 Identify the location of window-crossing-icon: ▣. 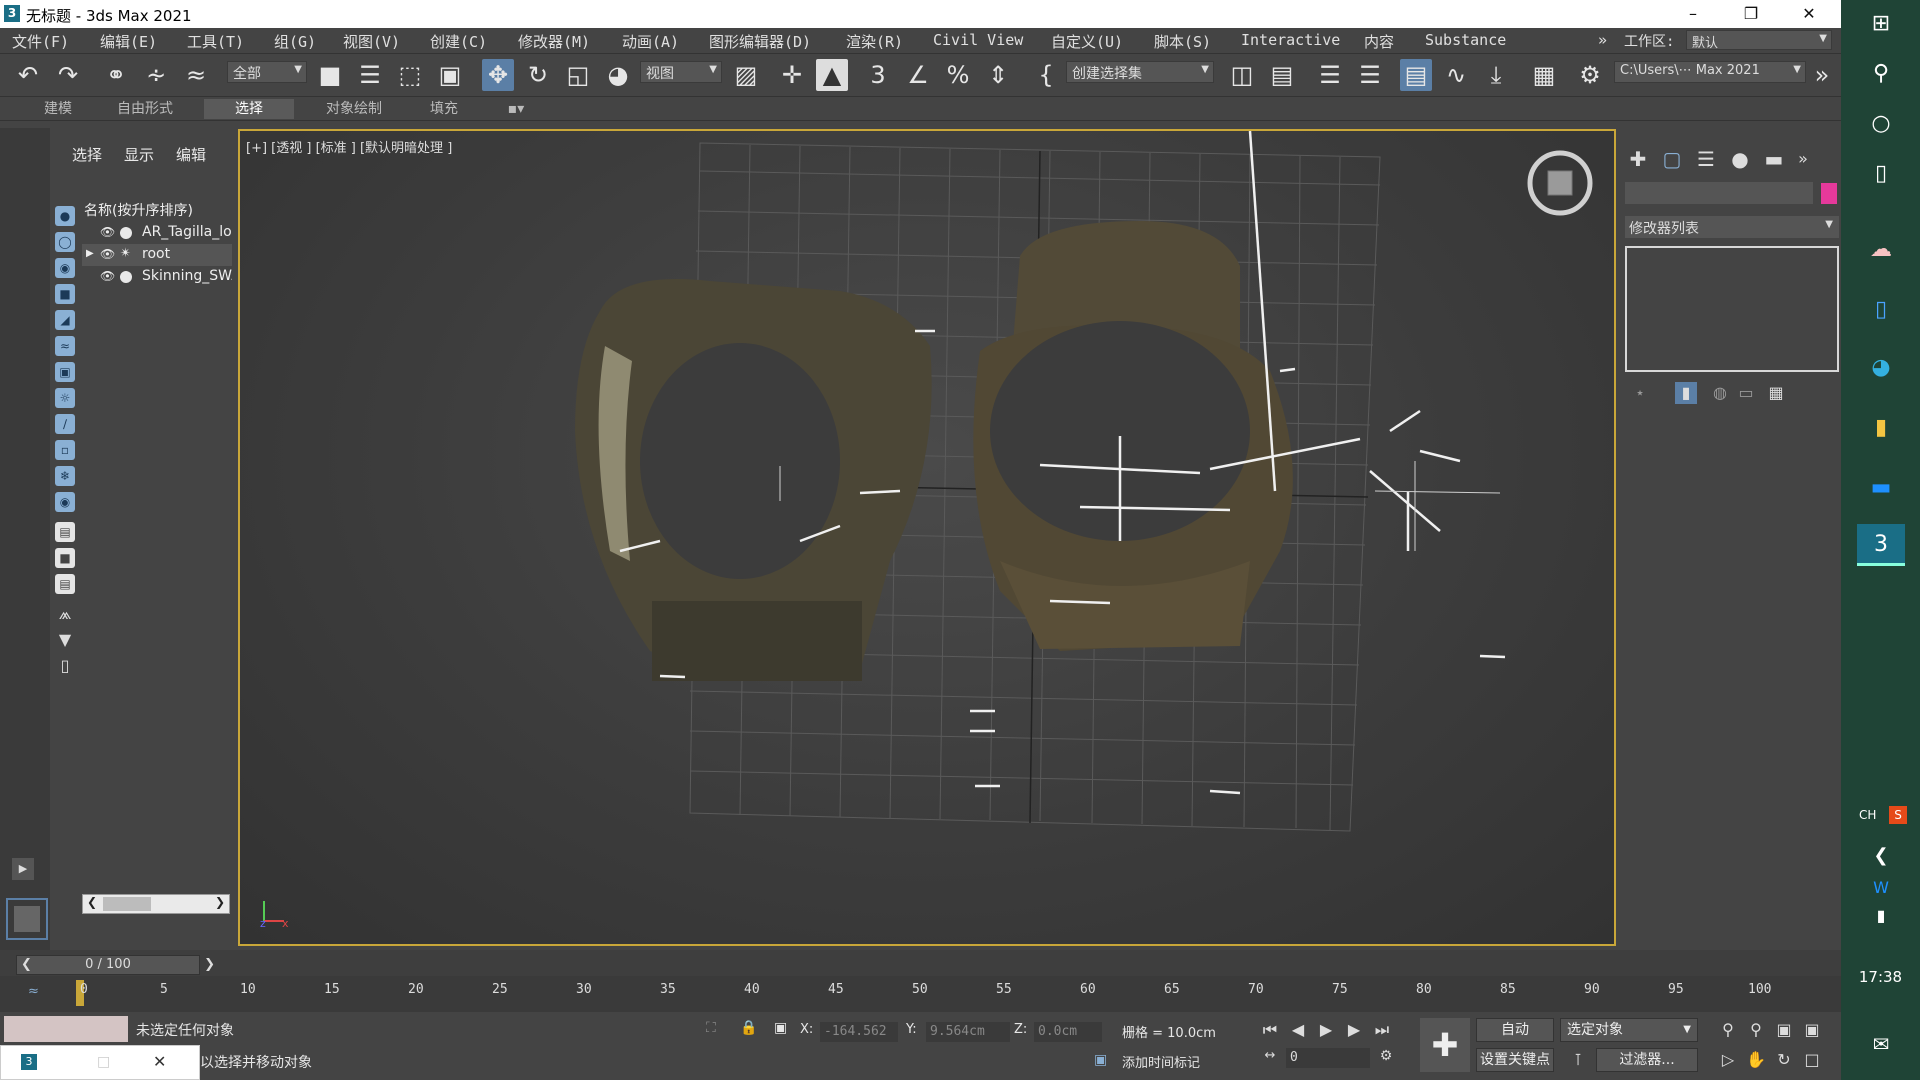
(450, 75).